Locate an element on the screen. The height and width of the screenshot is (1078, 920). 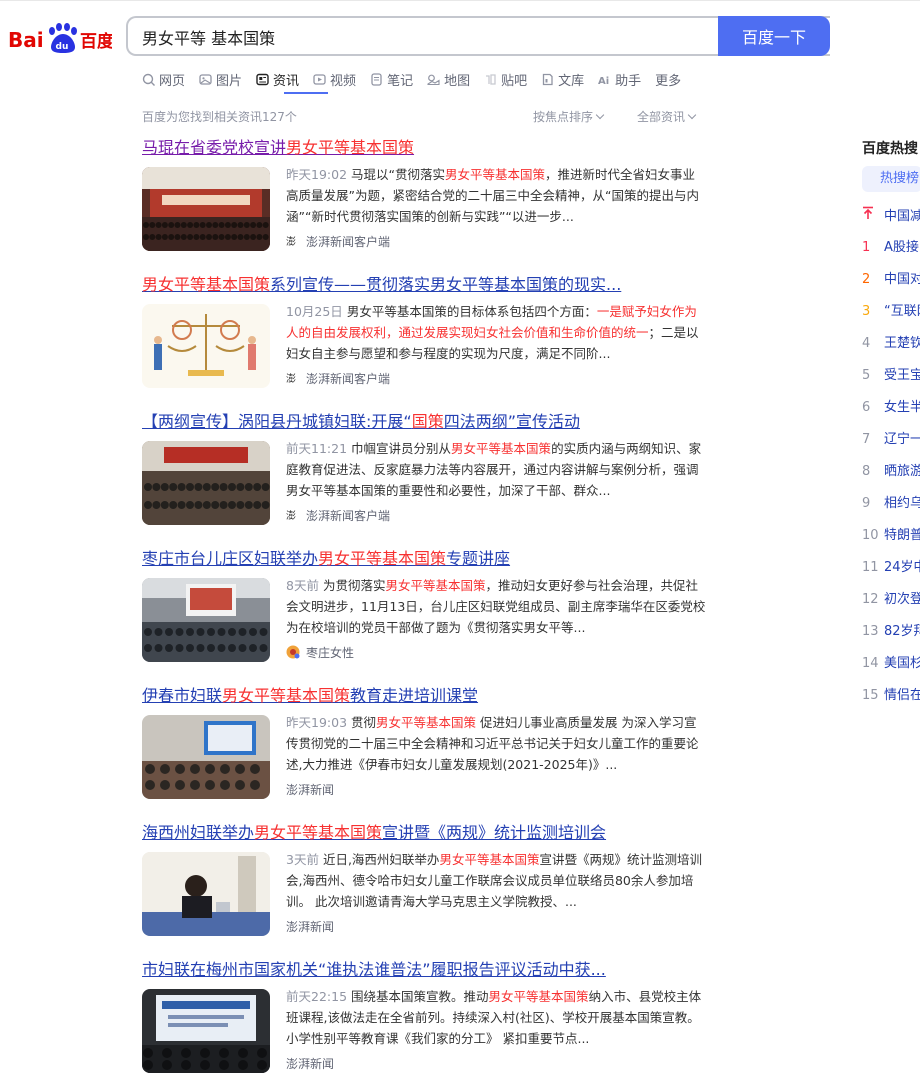
result-count-row: 百度为您找到相关资讯127个 按焦点排序 全部资讯 is located at coordinates (422, 116).